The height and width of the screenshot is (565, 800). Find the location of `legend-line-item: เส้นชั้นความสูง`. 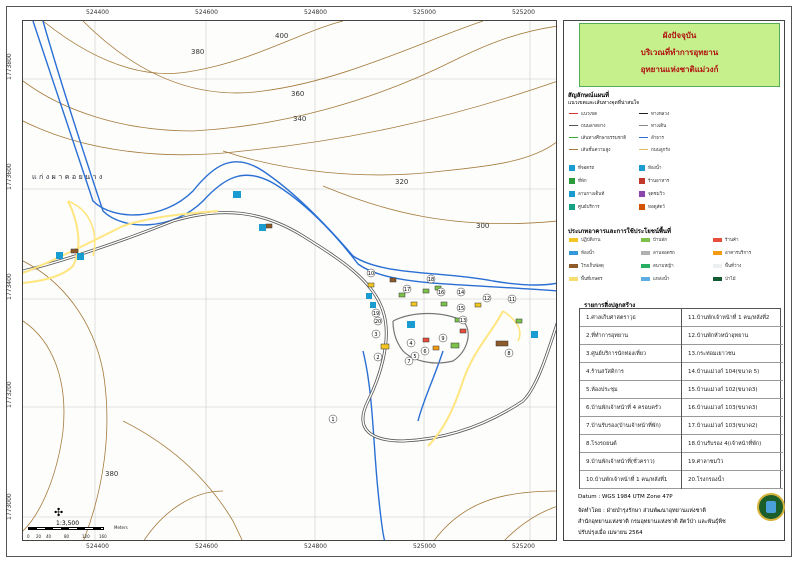

legend-line-item: เส้นชั้นความสูง is located at coordinates (589, 149).